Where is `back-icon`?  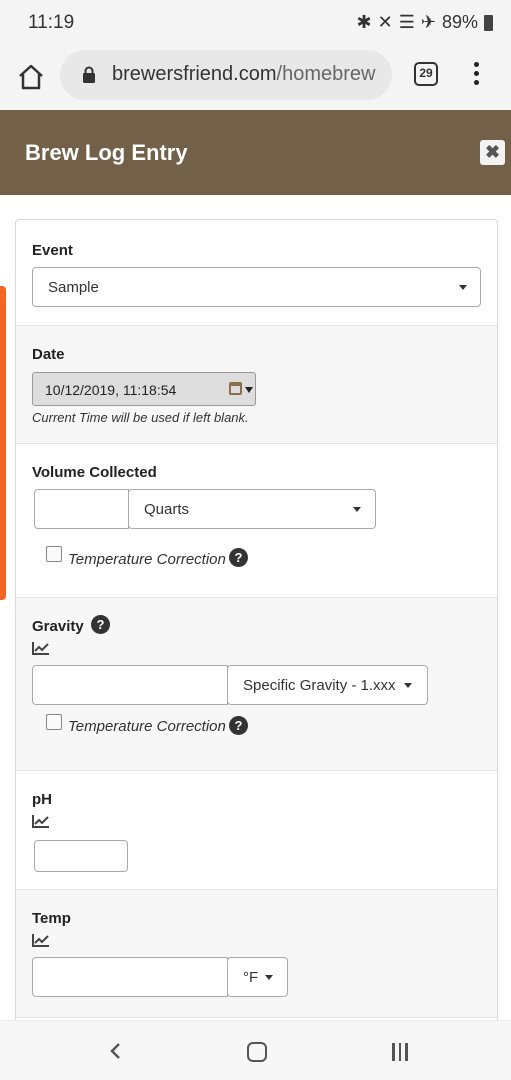 back-icon is located at coordinates (116, 1051).